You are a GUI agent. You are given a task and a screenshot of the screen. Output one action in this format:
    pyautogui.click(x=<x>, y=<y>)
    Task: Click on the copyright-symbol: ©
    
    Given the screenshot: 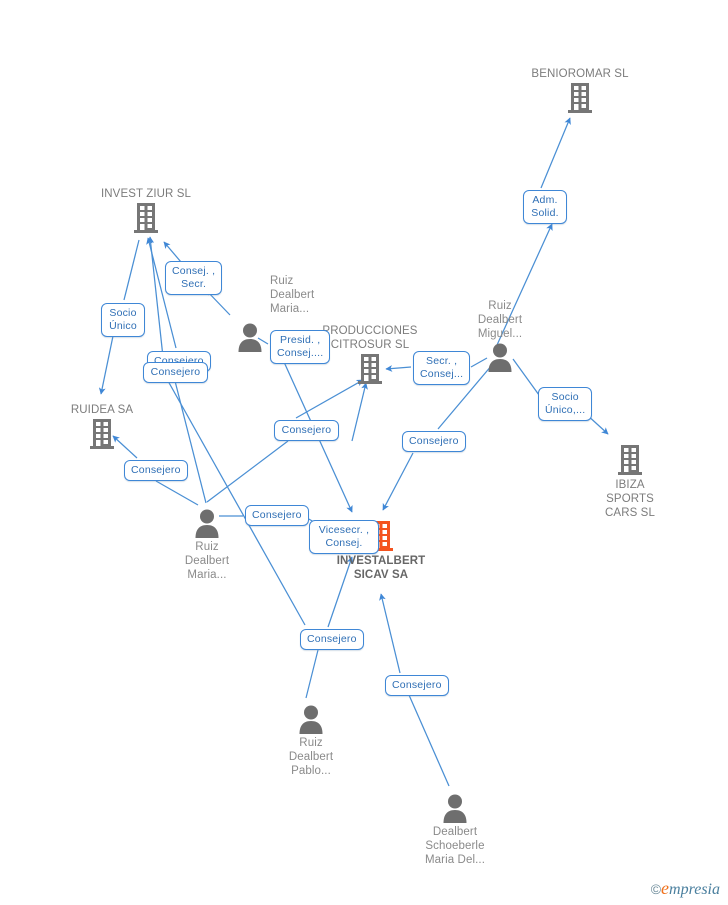 What is the action you would take?
    pyautogui.click(x=656, y=889)
    